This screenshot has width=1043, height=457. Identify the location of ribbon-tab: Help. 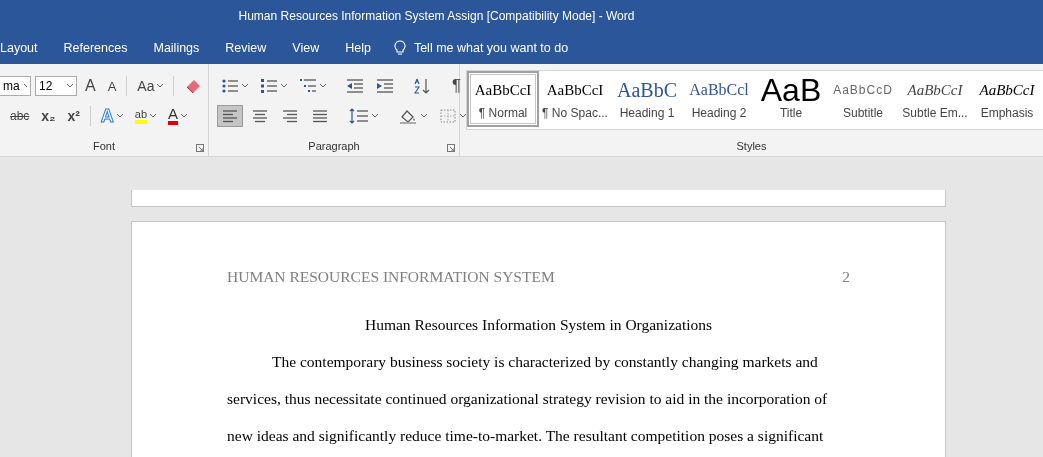
(358, 48).